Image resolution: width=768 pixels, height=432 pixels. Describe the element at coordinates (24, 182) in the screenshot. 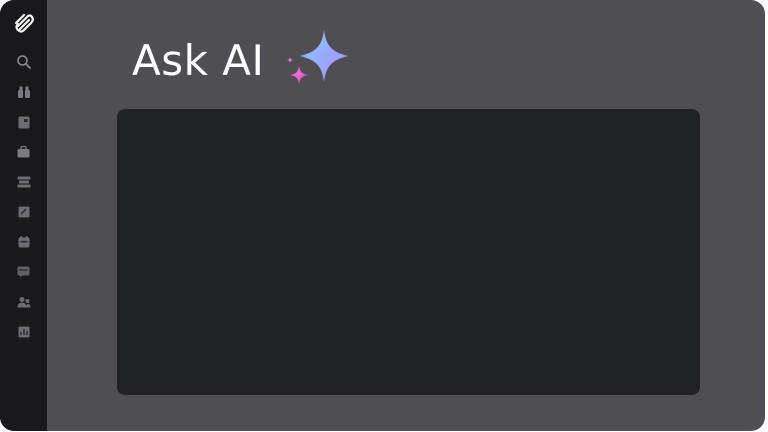

I see `list-icon` at that location.